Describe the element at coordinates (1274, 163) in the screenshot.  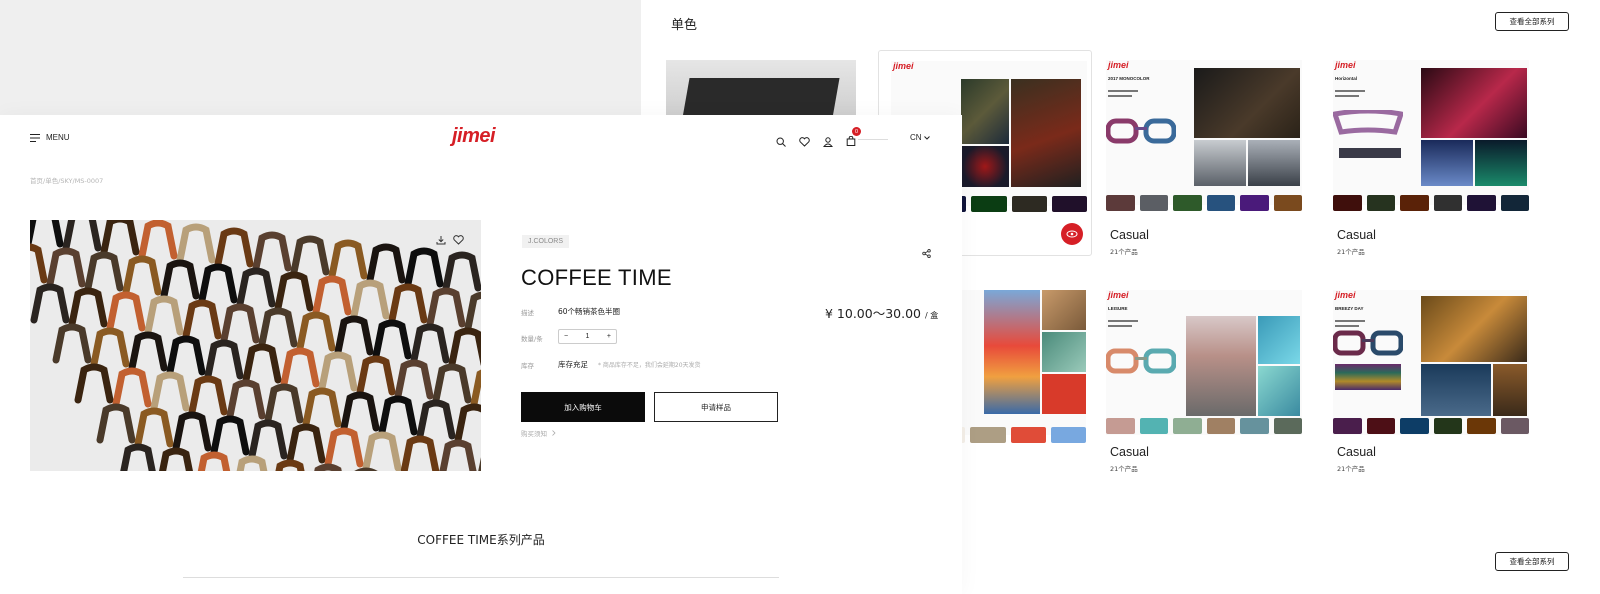
I see `lake-photo` at that location.